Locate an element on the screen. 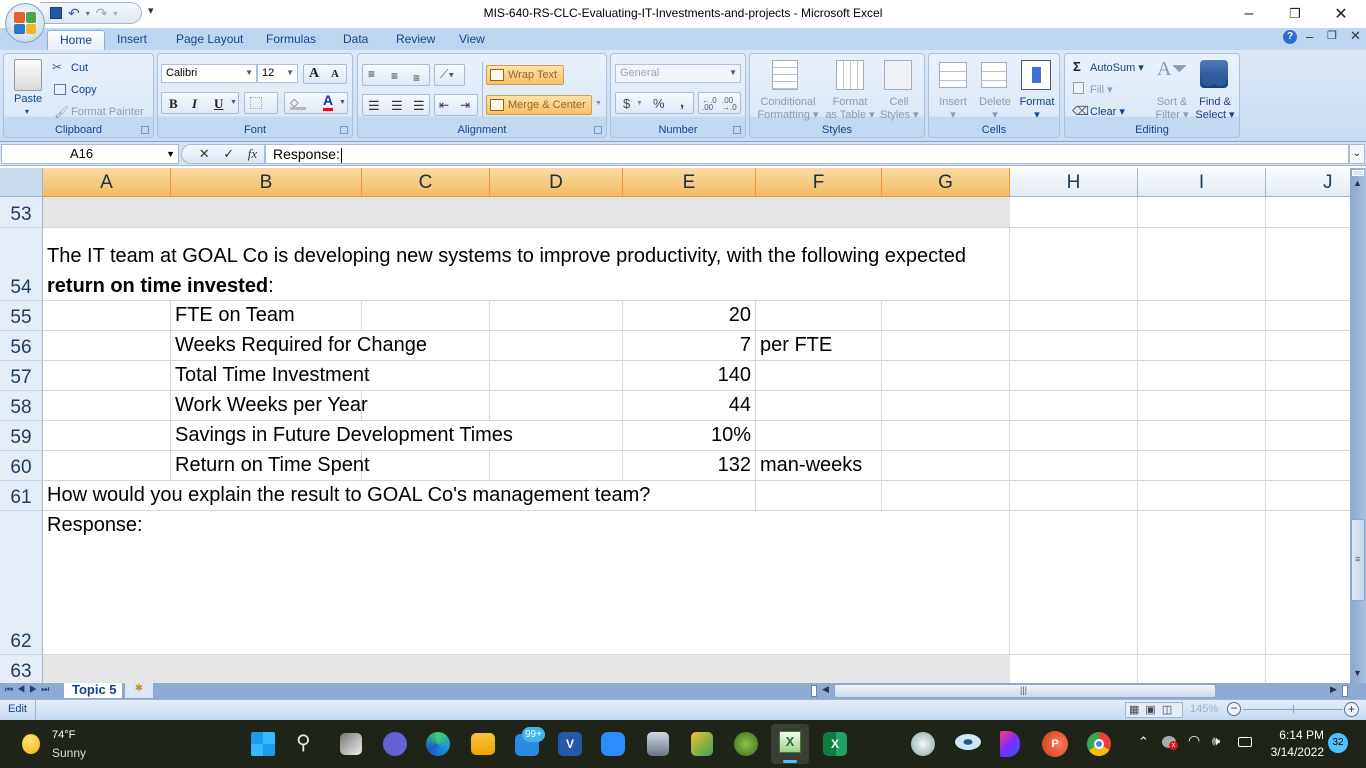 The image size is (1366, 768). metric-label: Savings in Future Development Times is located at coordinates (397, 436).